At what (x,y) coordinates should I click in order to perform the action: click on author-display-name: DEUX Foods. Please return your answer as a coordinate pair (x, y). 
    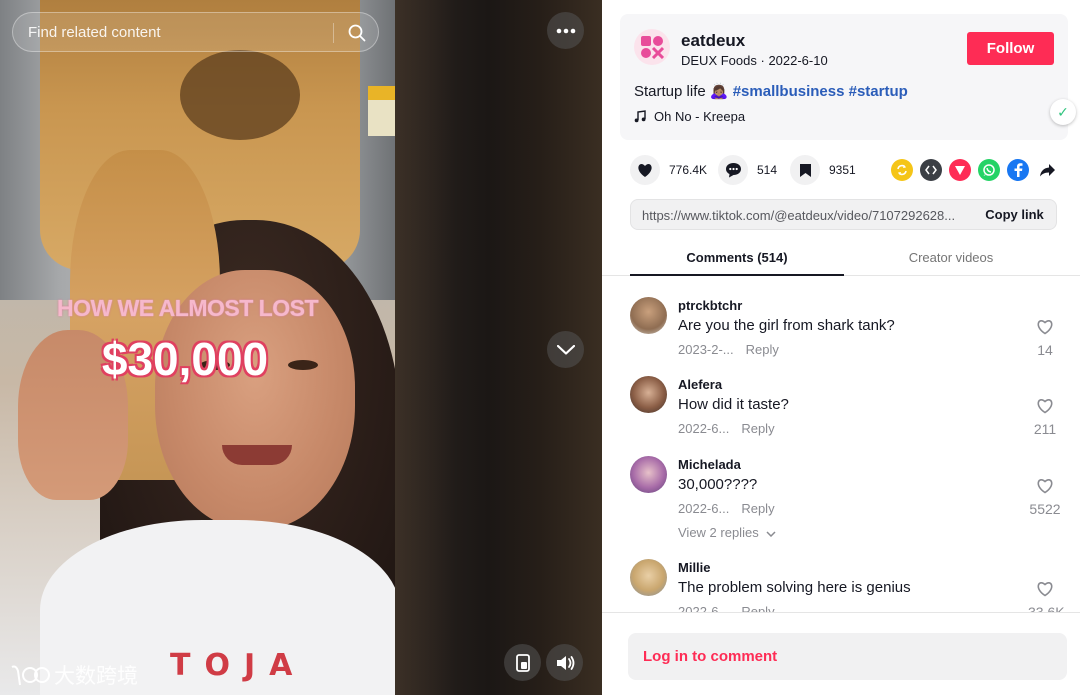
    Looking at the image, I should click on (719, 60).